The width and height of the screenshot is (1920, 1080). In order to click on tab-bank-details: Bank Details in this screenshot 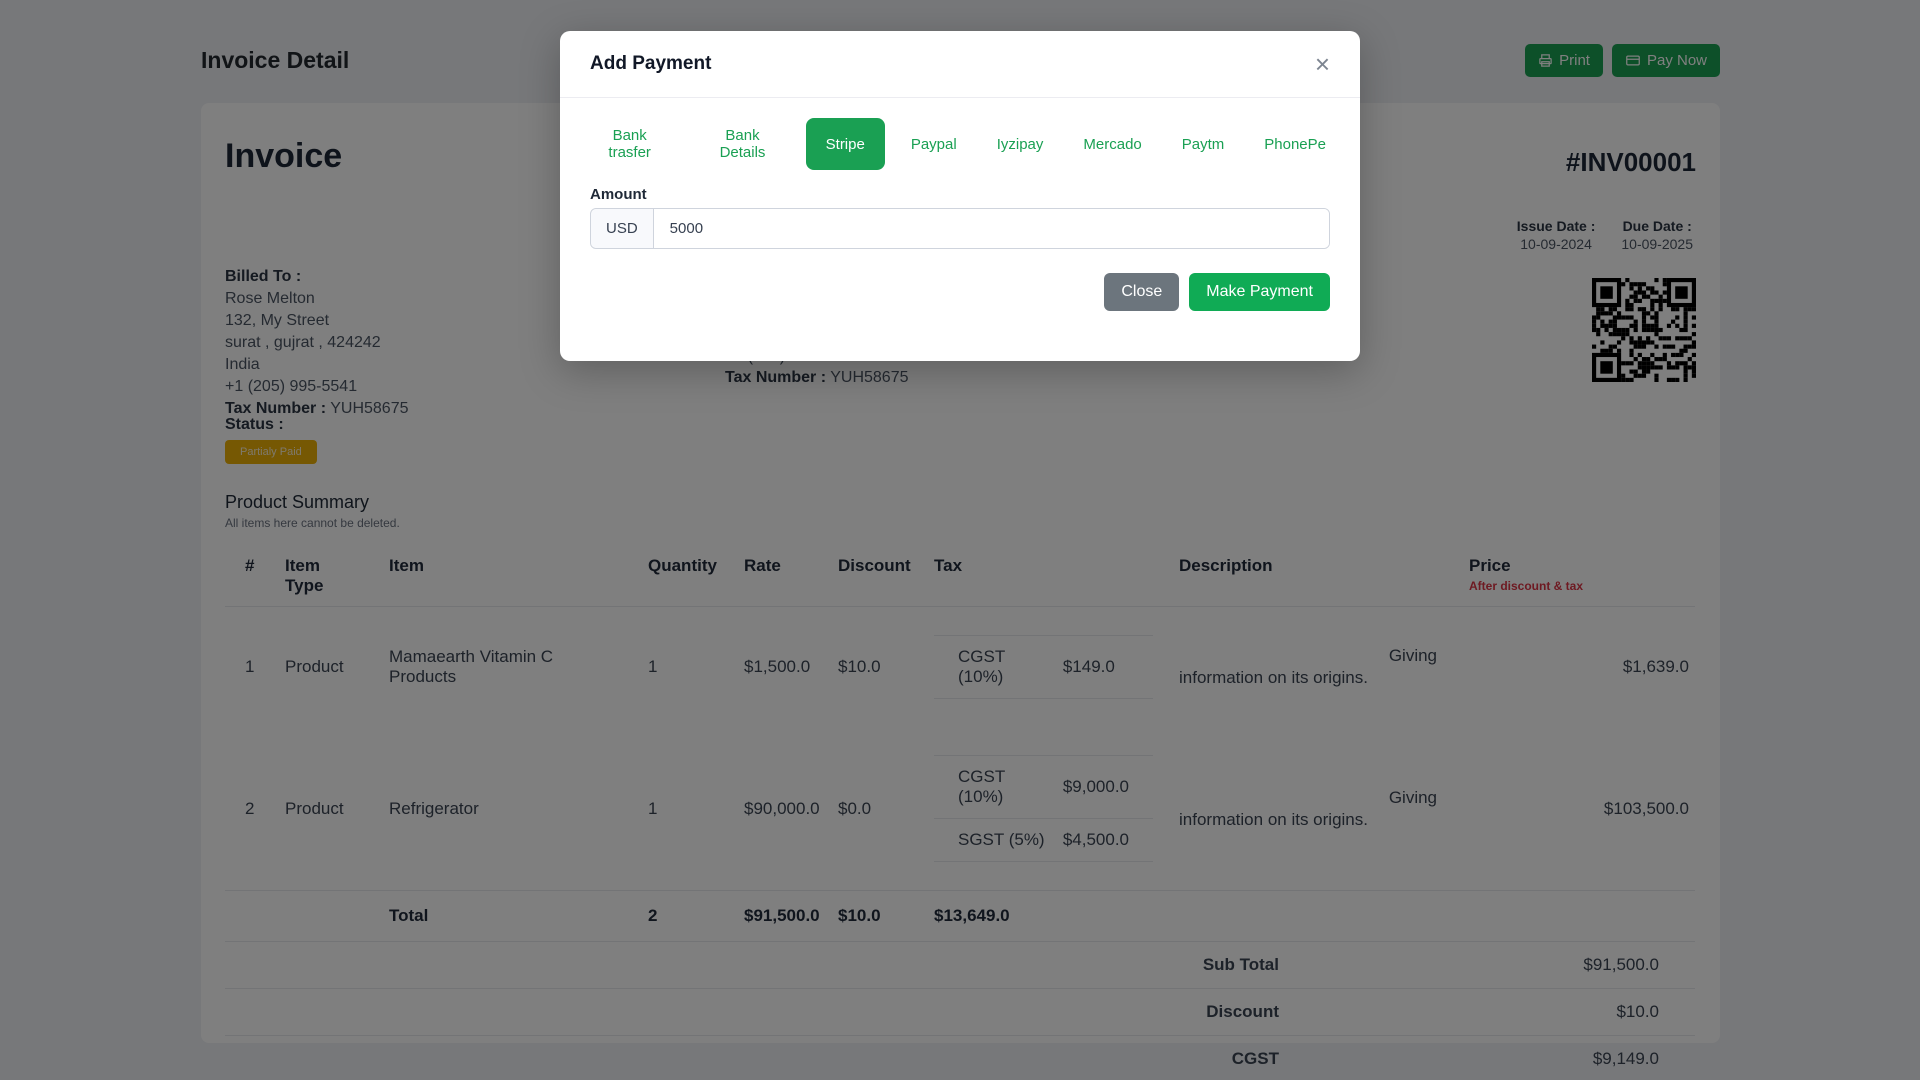, I will do `click(742, 144)`.